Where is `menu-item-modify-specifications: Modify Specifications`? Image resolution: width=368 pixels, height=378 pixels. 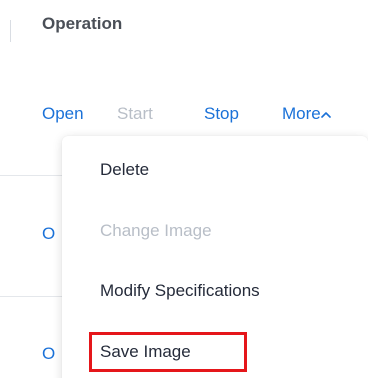 menu-item-modify-specifications: Modify Specifications is located at coordinates (180, 291).